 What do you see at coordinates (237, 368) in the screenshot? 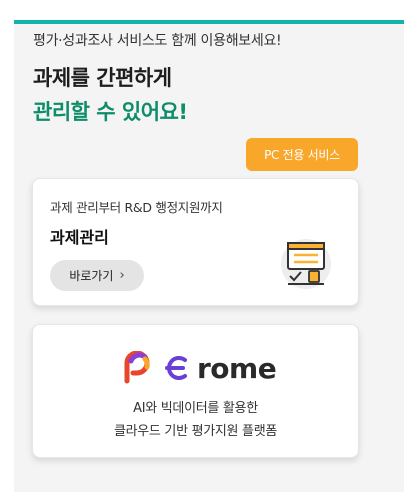
I see `erome-logo-text: rome` at bounding box center [237, 368].